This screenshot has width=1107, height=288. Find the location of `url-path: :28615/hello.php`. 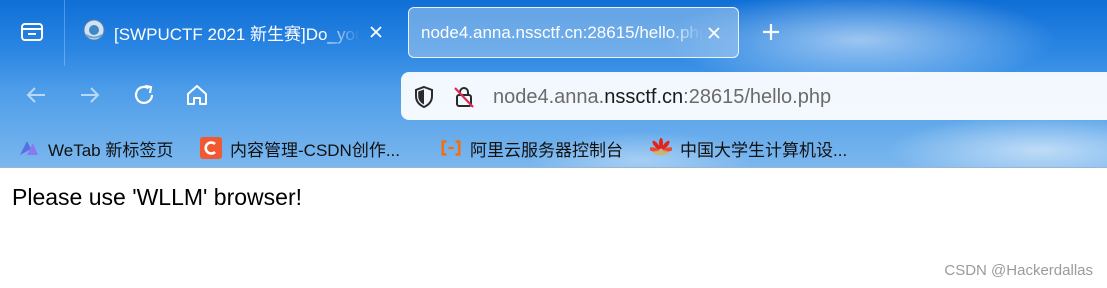

url-path: :28615/hello.php is located at coordinates (757, 97).